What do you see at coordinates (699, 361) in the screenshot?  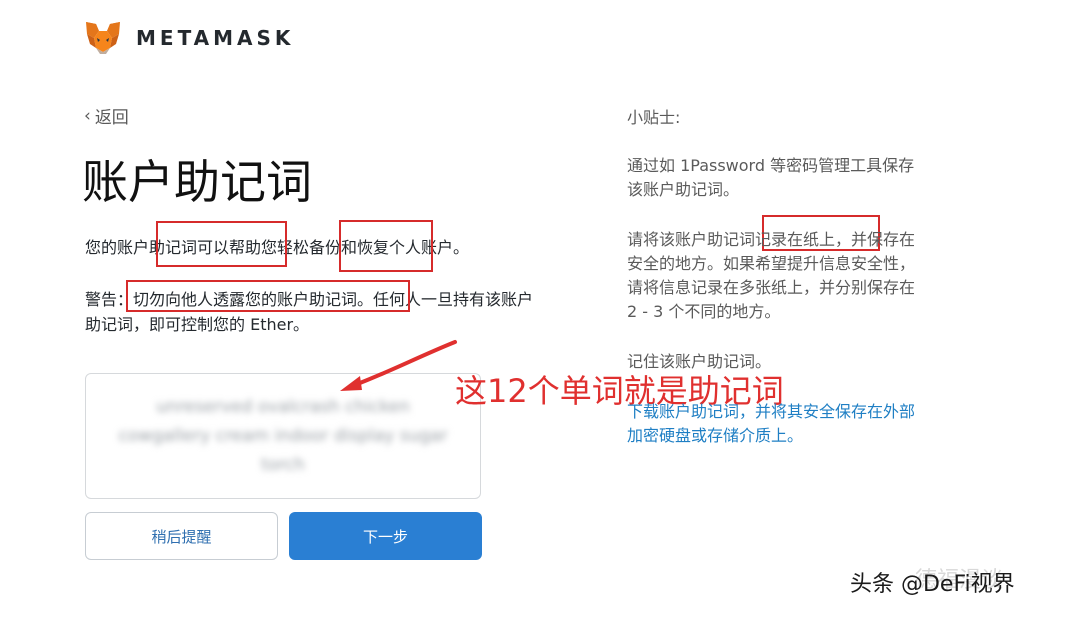 I see `tip-memorize: 记住该账户助记词。` at bounding box center [699, 361].